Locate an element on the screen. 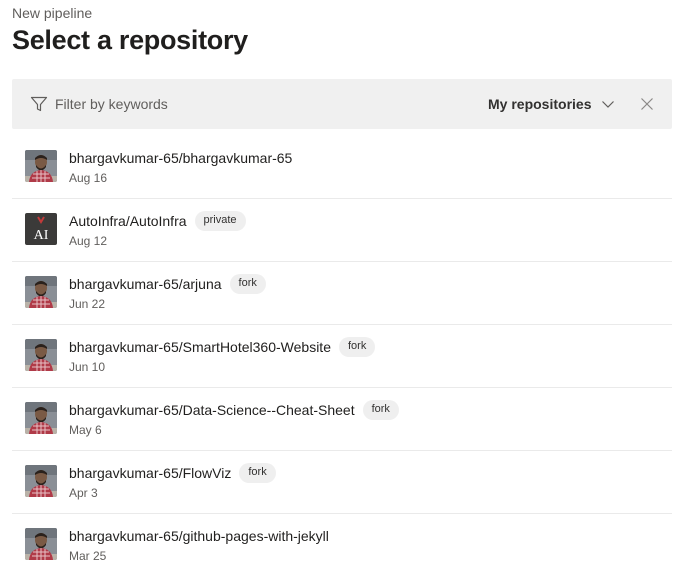 The width and height of the screenshot is (698, 576). repository-date: Apr 3 is located at coordinates (83, 493).